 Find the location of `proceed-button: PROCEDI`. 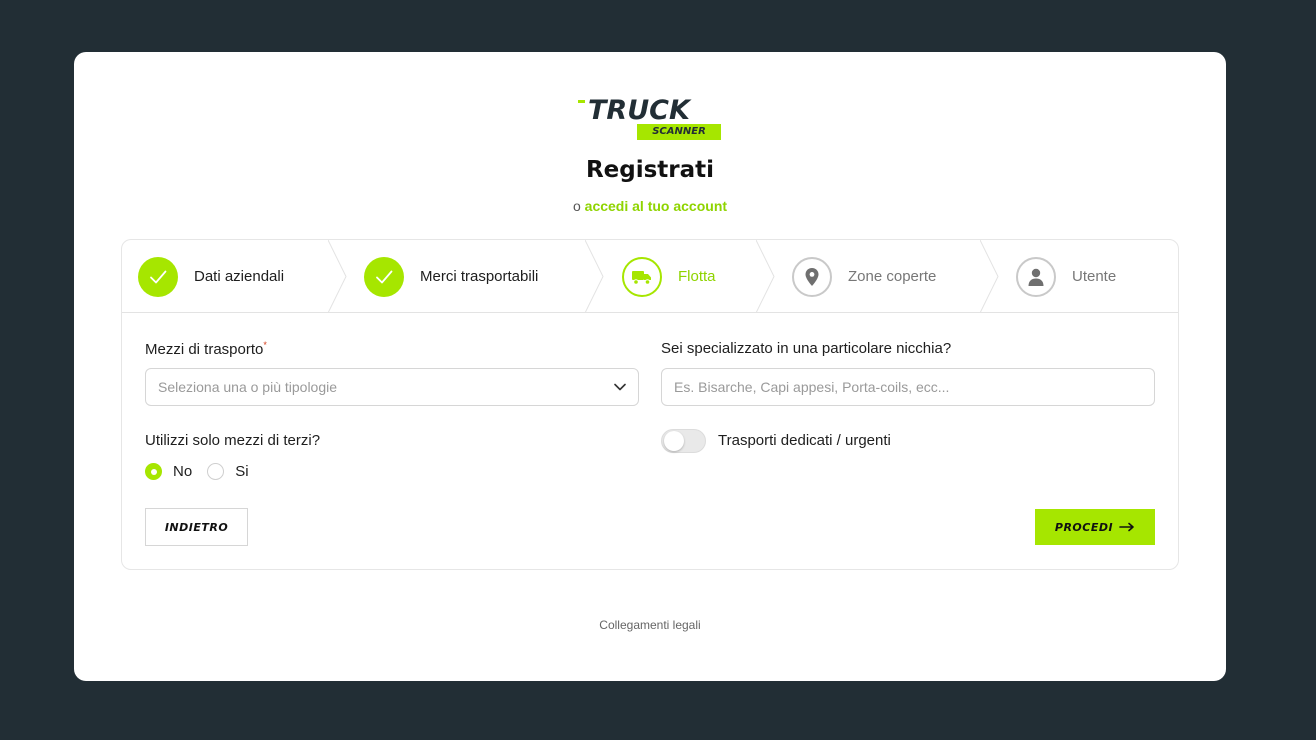

proceed-button: PROCEDI is located at coordinates (1095, 527).